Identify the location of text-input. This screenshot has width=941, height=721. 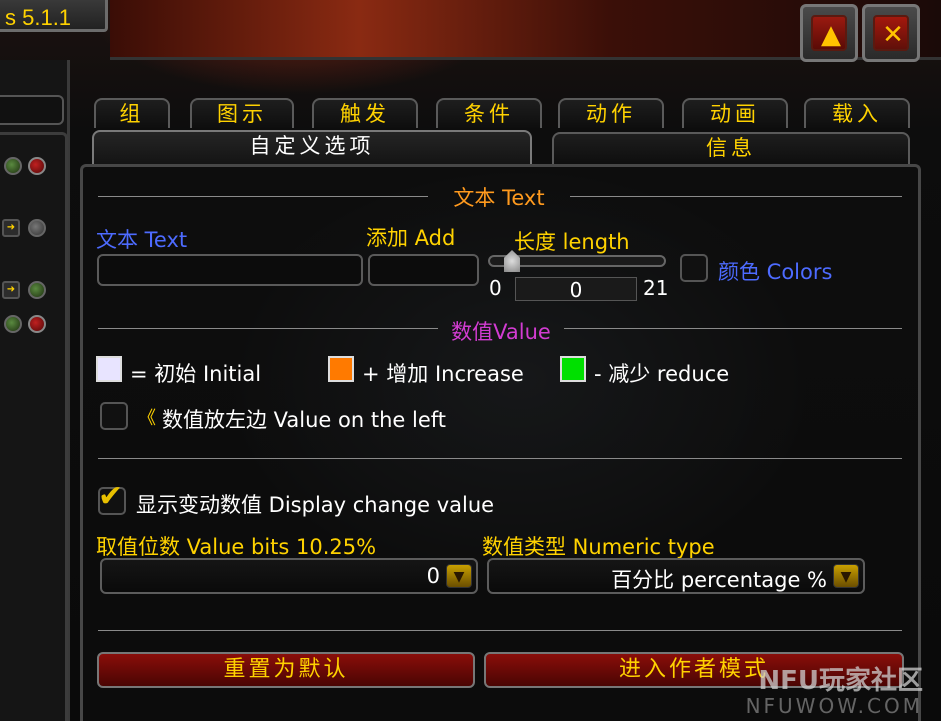
(230, 270).